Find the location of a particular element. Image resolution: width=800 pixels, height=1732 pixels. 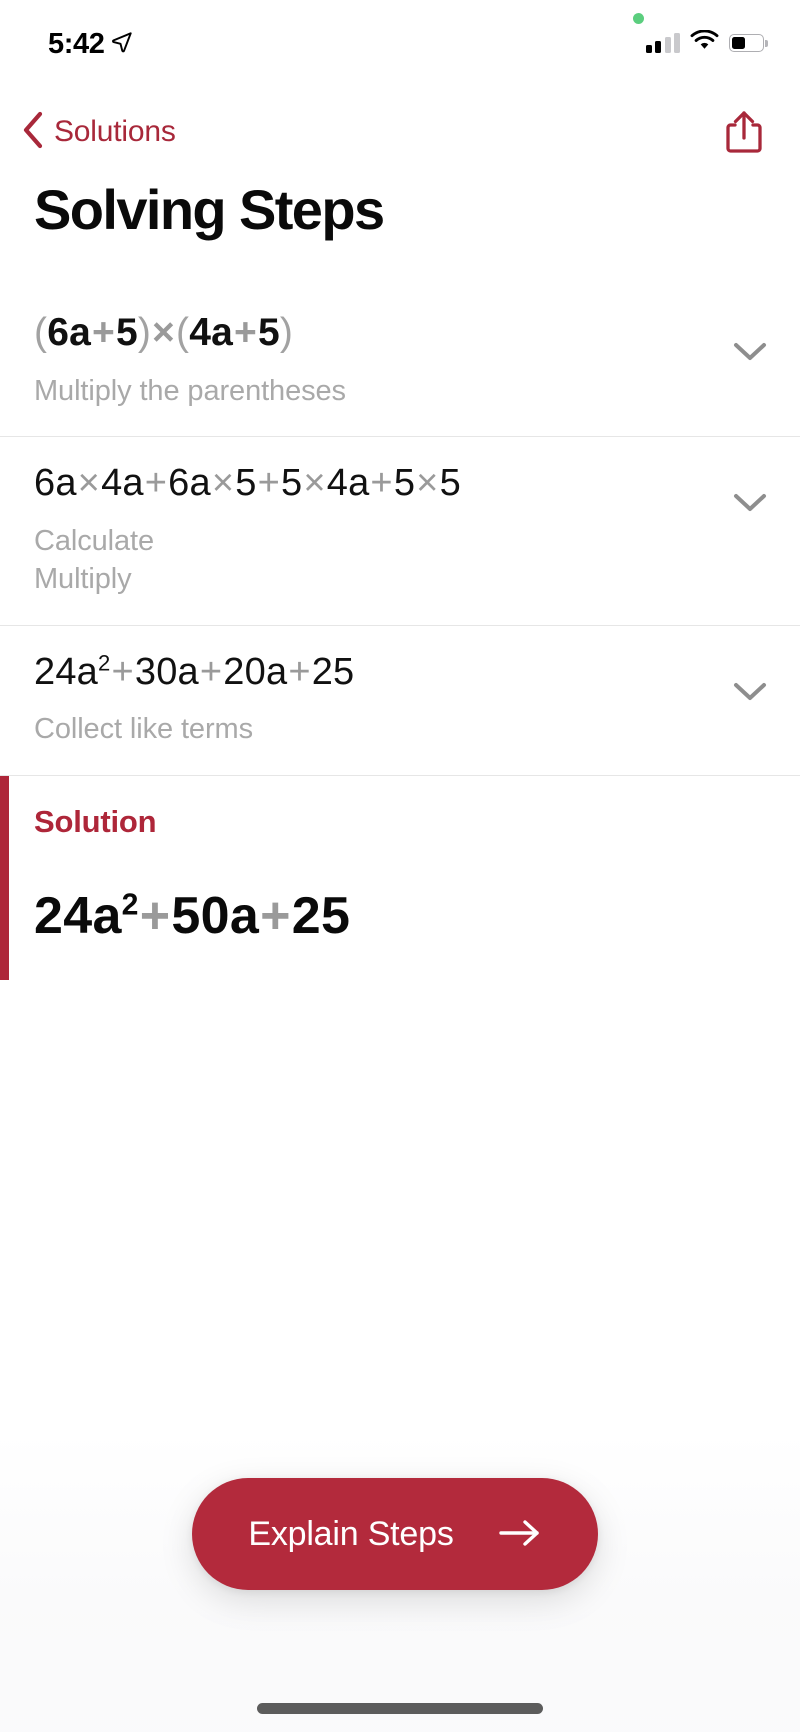

status-indicators is located at coordinates (706, 42).